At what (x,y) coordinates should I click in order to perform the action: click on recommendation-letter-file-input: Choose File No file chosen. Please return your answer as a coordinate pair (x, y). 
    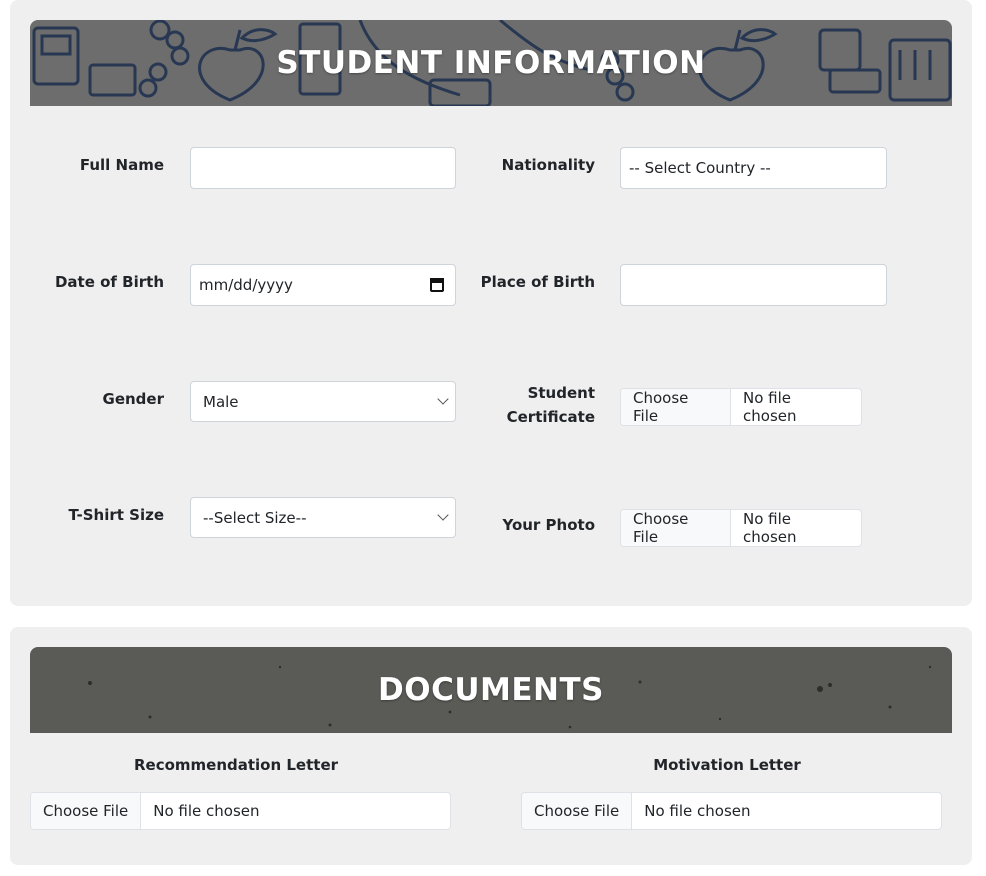
    Looking at the image, I should click on (240, 811).